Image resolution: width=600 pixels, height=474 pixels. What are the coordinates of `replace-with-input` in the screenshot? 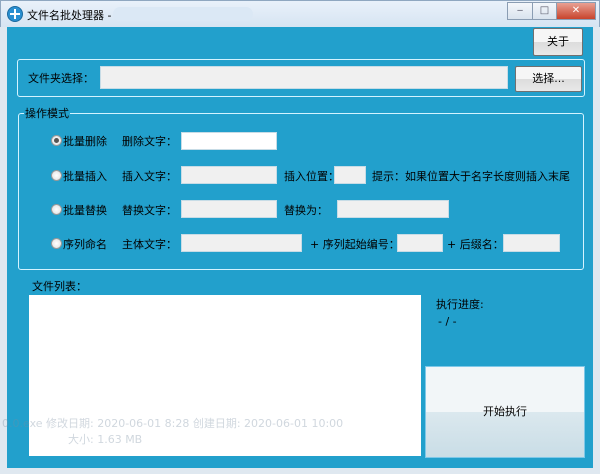 It's located at (393, 209).